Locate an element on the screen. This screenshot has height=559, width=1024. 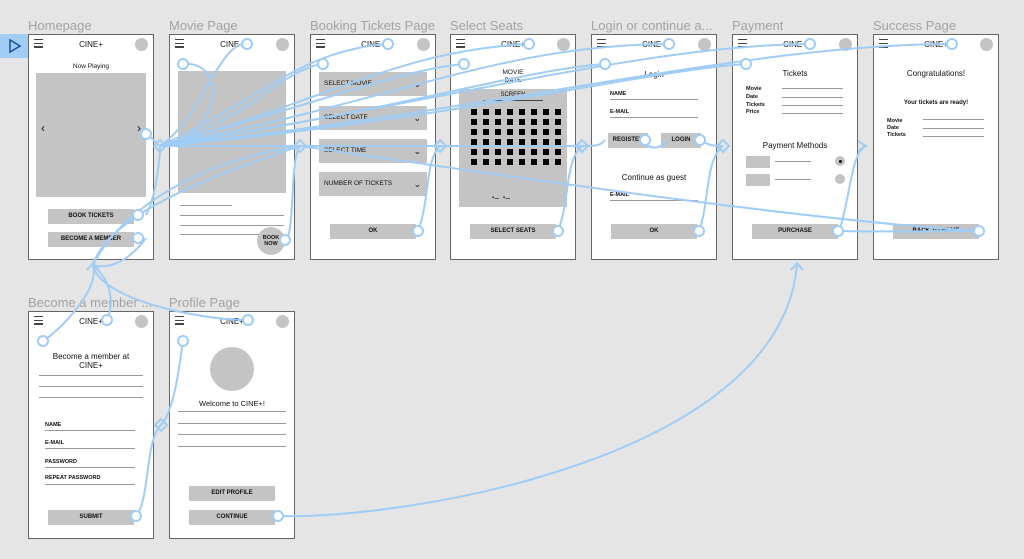
guest-email-input is located at coordinates (654, 200).